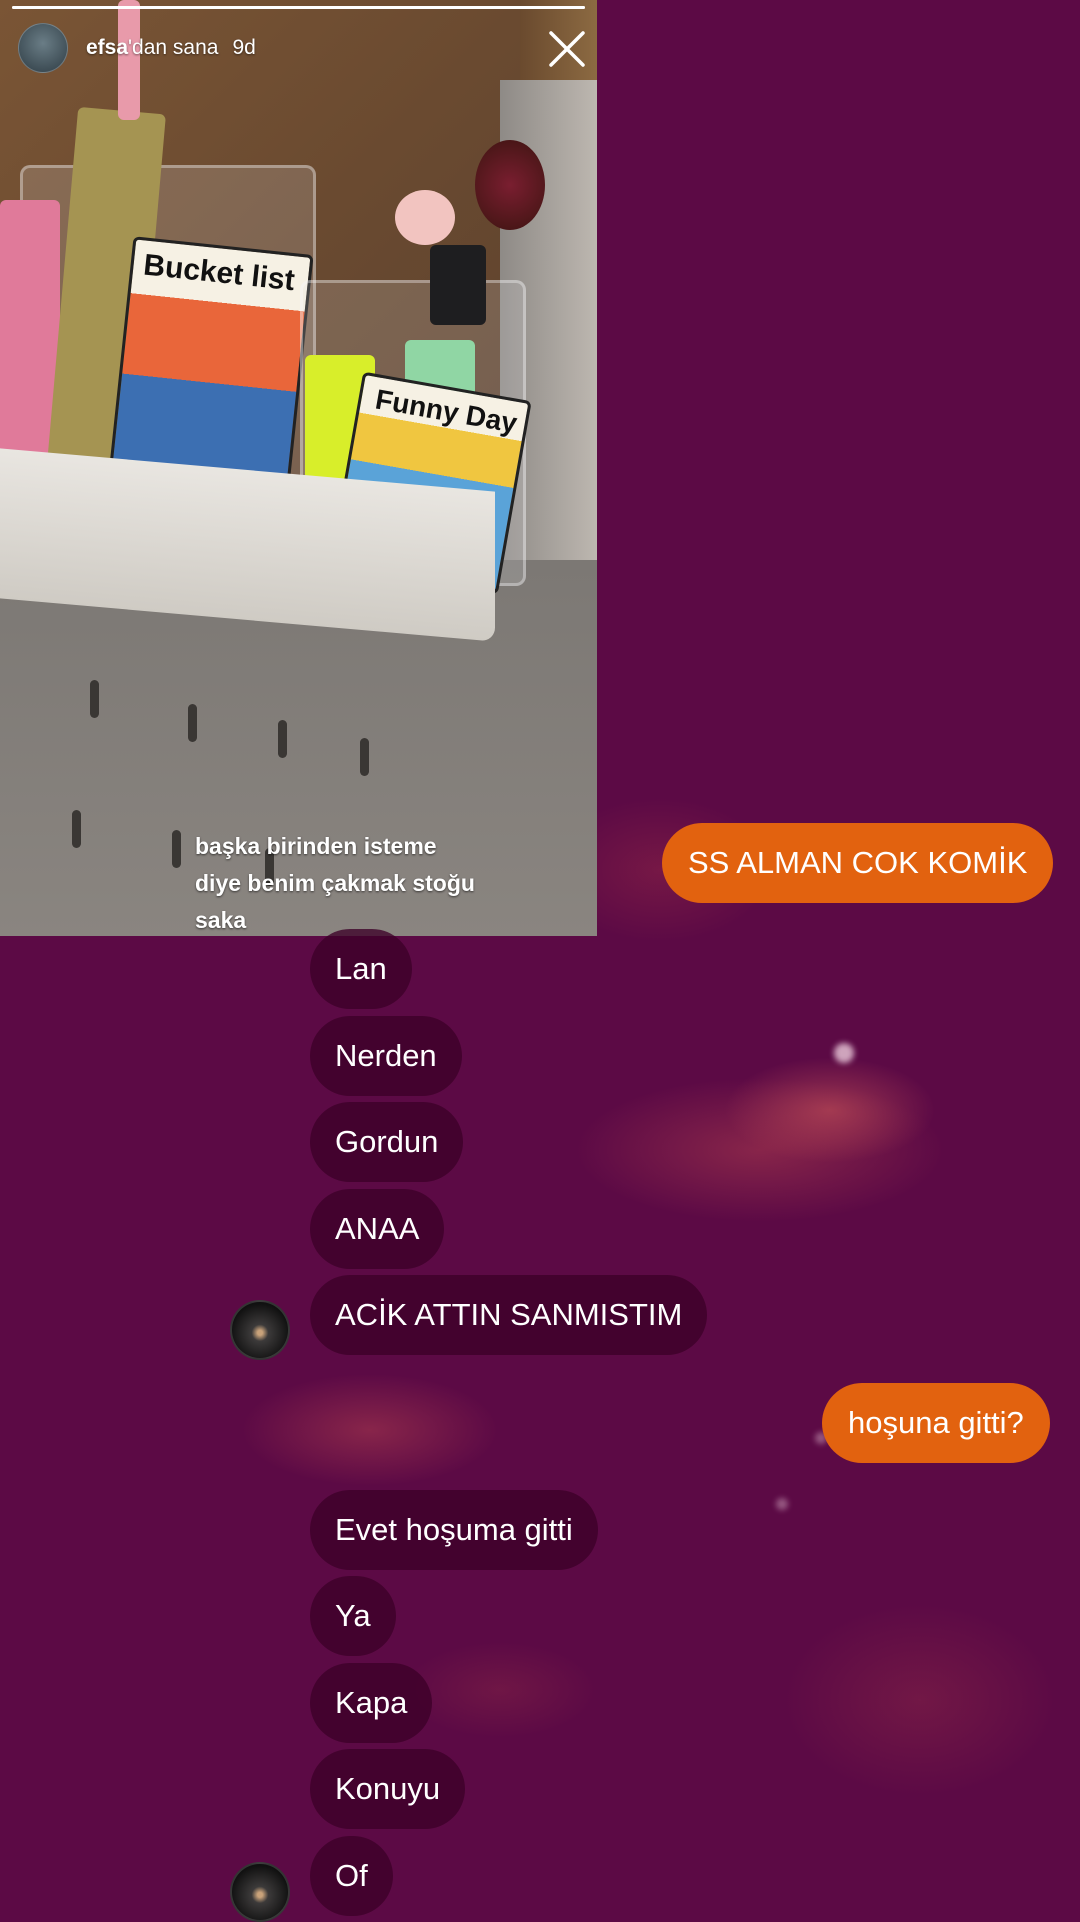 The height and width of the screenshot is (1922, 1080). I want to click on story-subtitle: 'dan sana, so click(173, 47).